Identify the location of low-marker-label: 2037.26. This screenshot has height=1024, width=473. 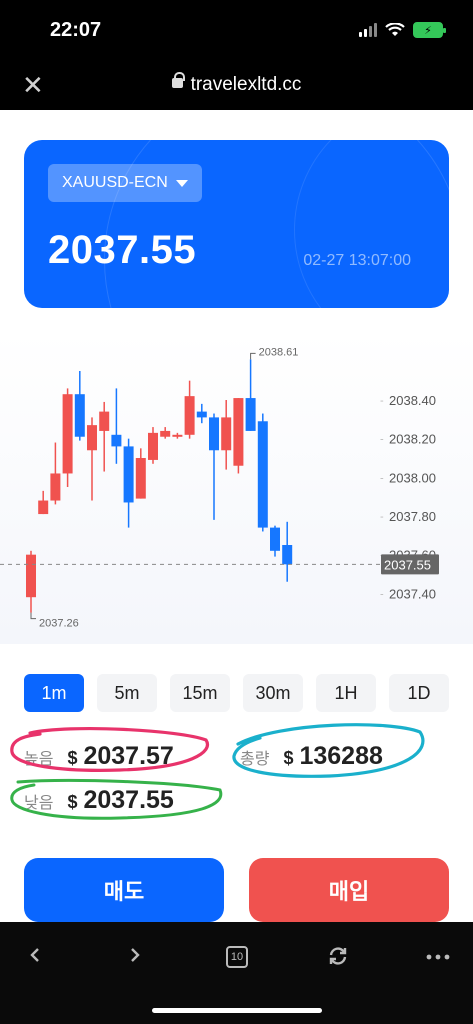
(59, 624).